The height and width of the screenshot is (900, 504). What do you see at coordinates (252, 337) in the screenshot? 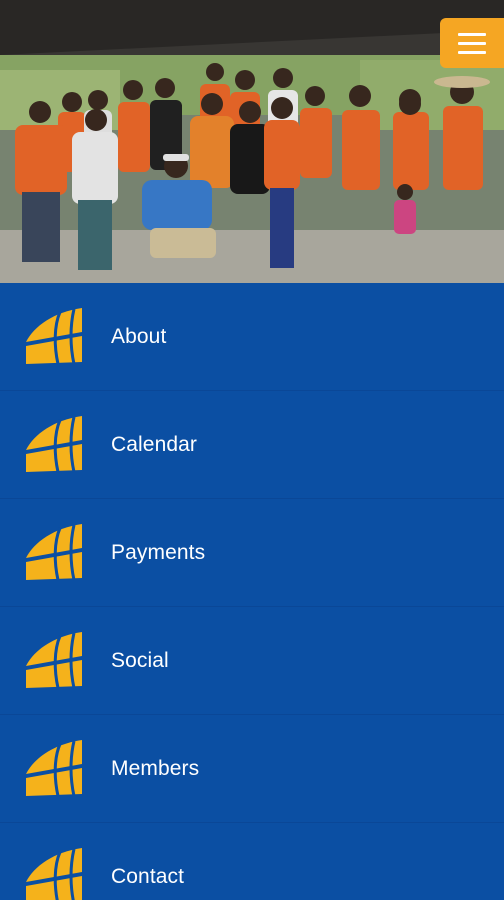
I see `menu-item-about: About` at bounding box center [252, 337].